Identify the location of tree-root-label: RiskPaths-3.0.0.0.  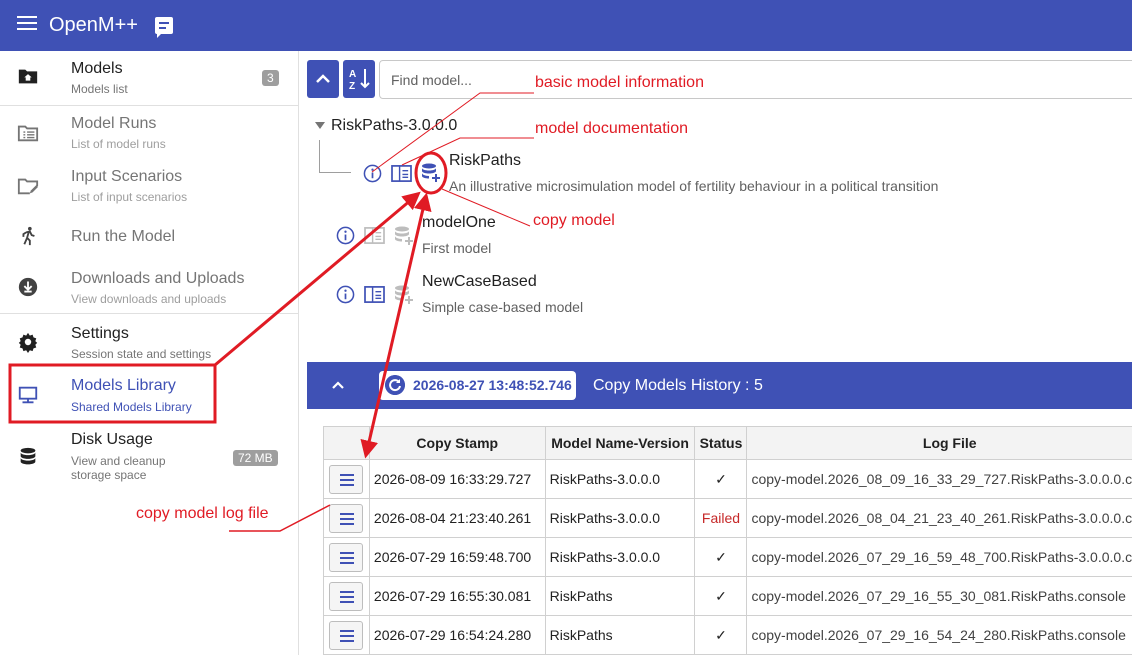
(394, 126).